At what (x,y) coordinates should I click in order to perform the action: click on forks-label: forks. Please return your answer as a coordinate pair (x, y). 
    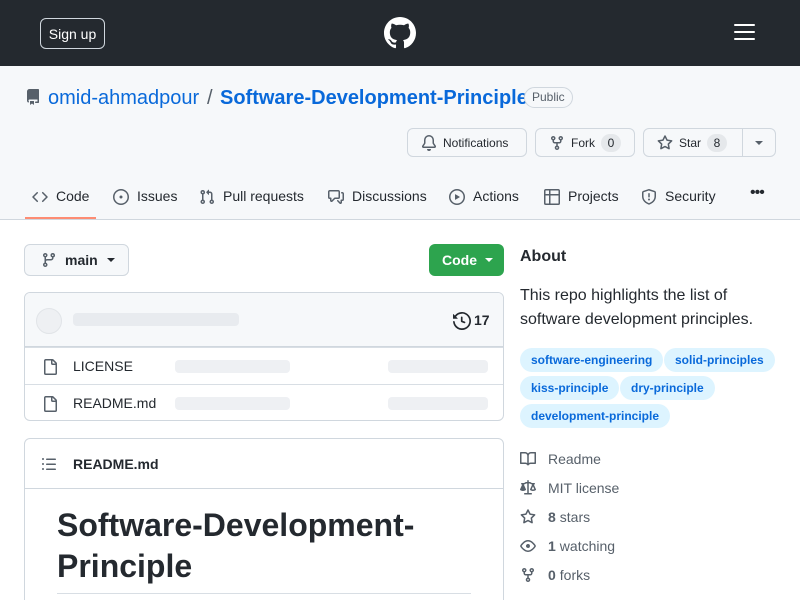
    Looking at the image, I should click on (575, 575).